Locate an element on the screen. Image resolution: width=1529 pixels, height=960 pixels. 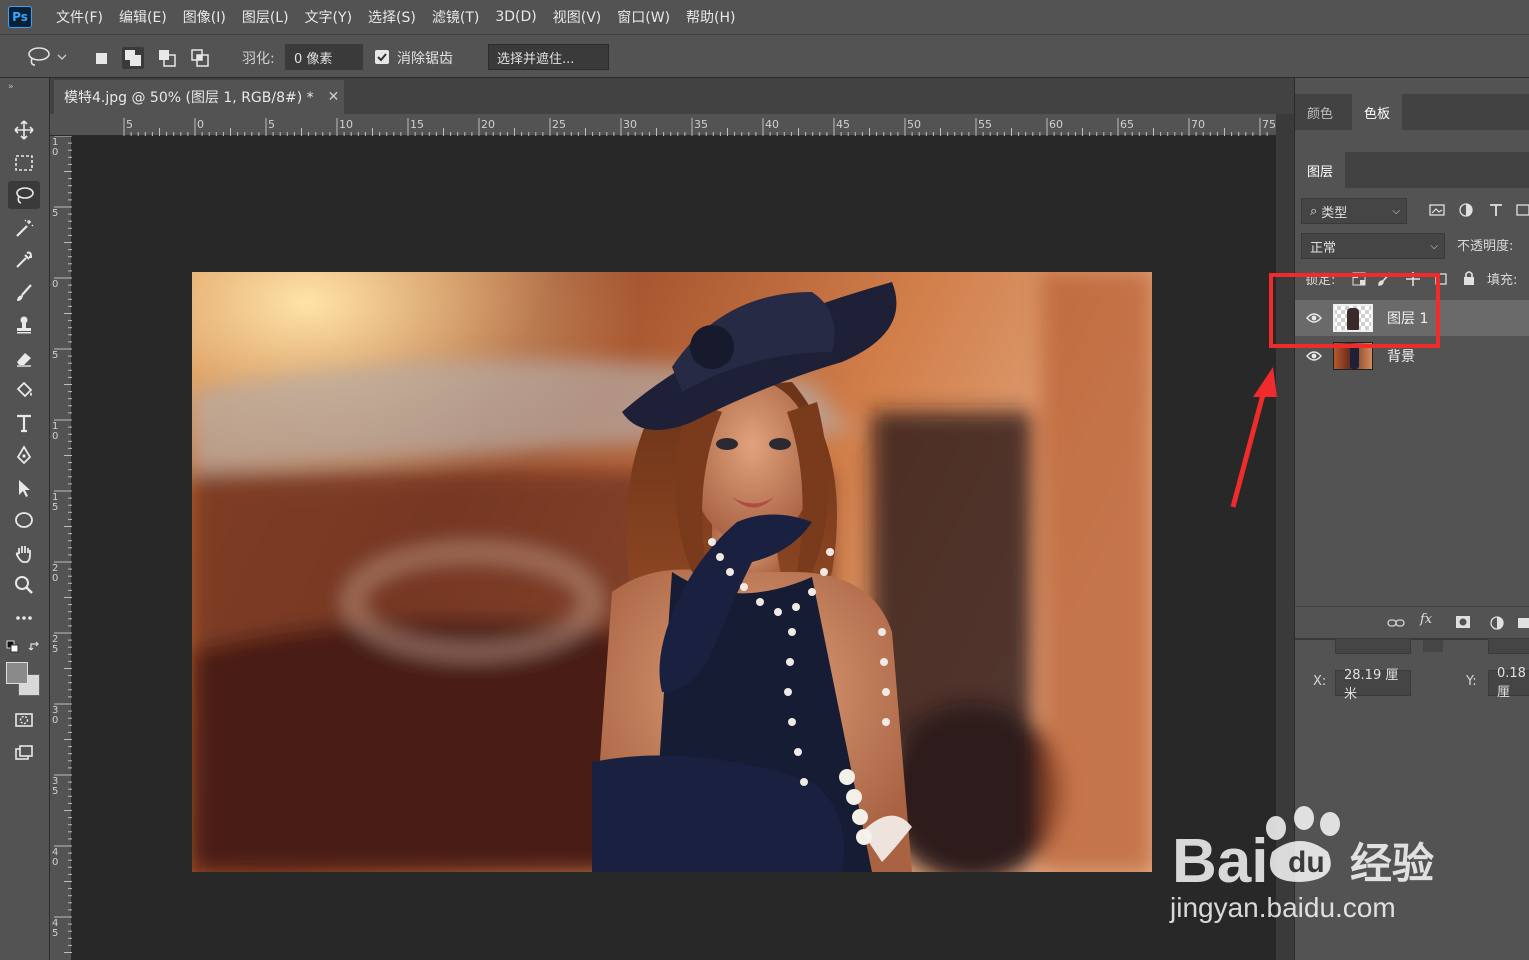
ruler-top-label: 25 is located at coordinates (559, 124).